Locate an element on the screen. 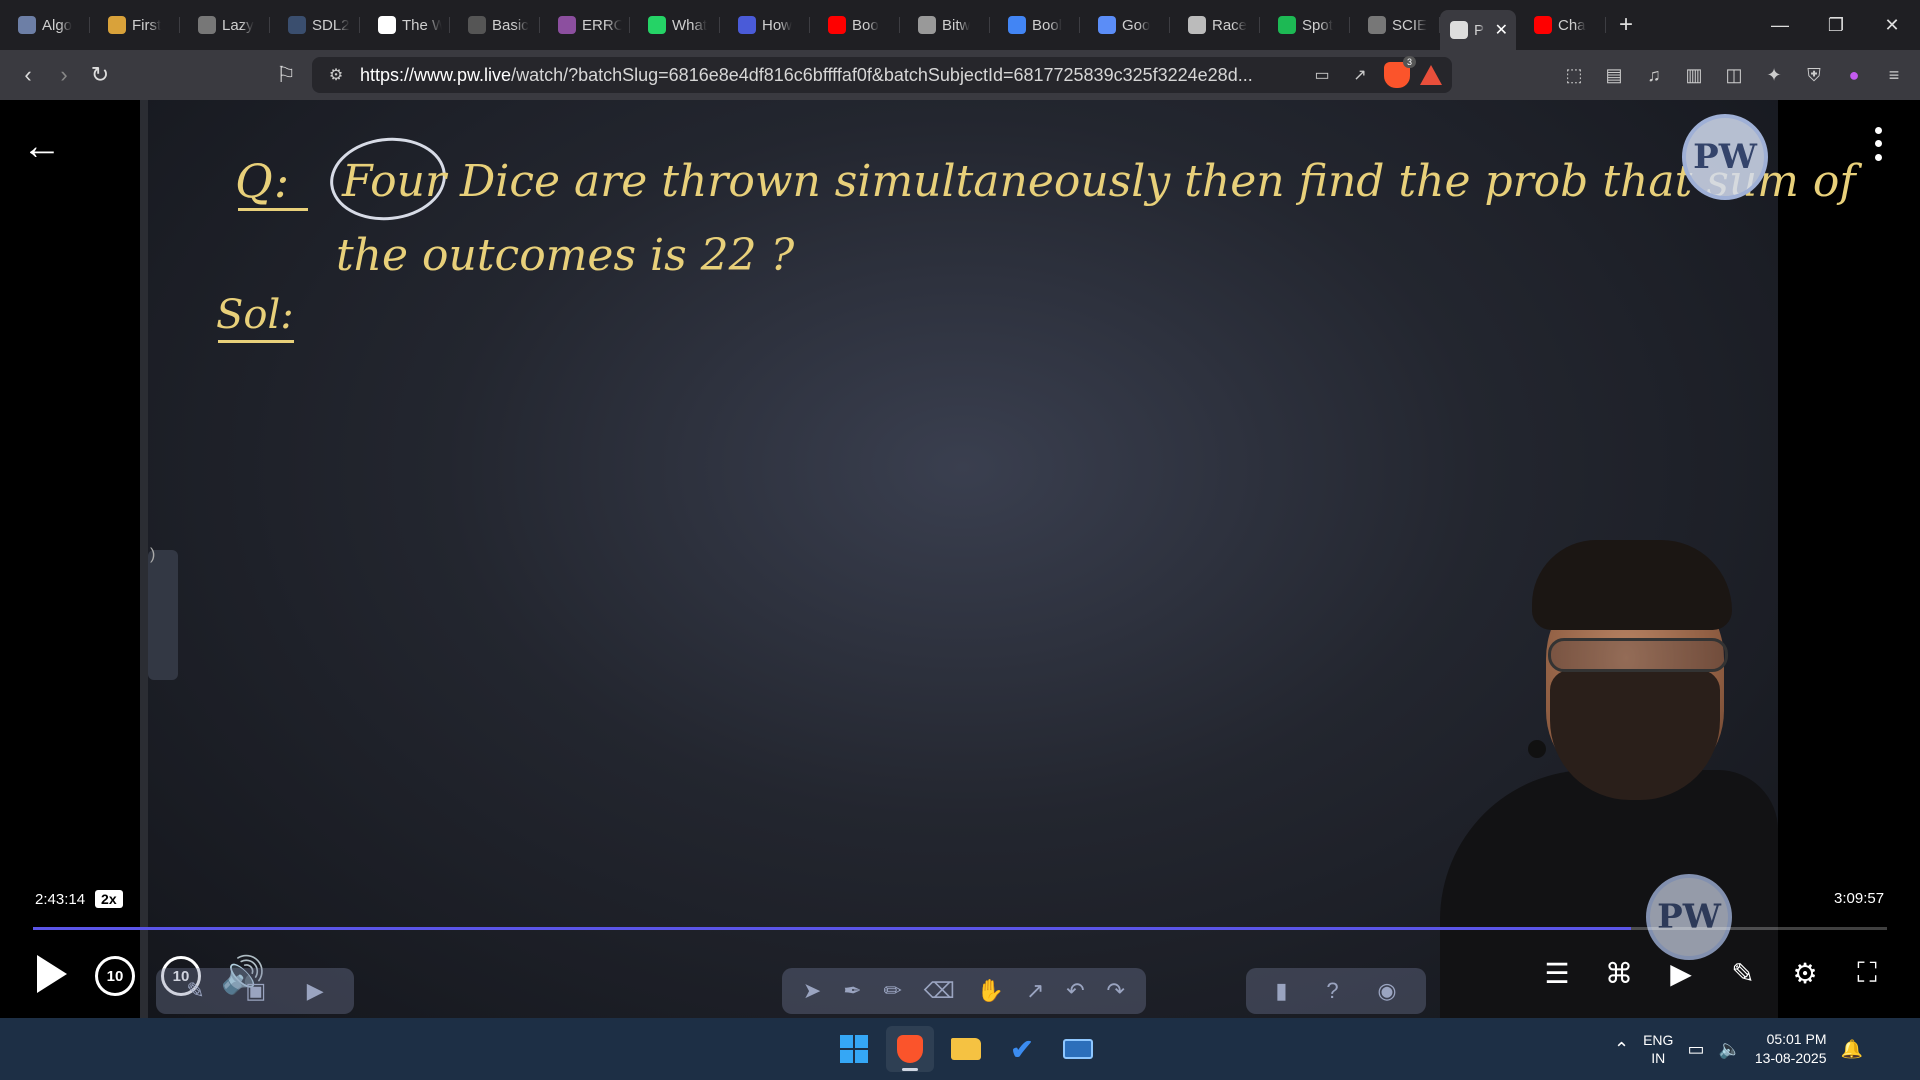  tab: Basic is located at coordinates (495, 25).